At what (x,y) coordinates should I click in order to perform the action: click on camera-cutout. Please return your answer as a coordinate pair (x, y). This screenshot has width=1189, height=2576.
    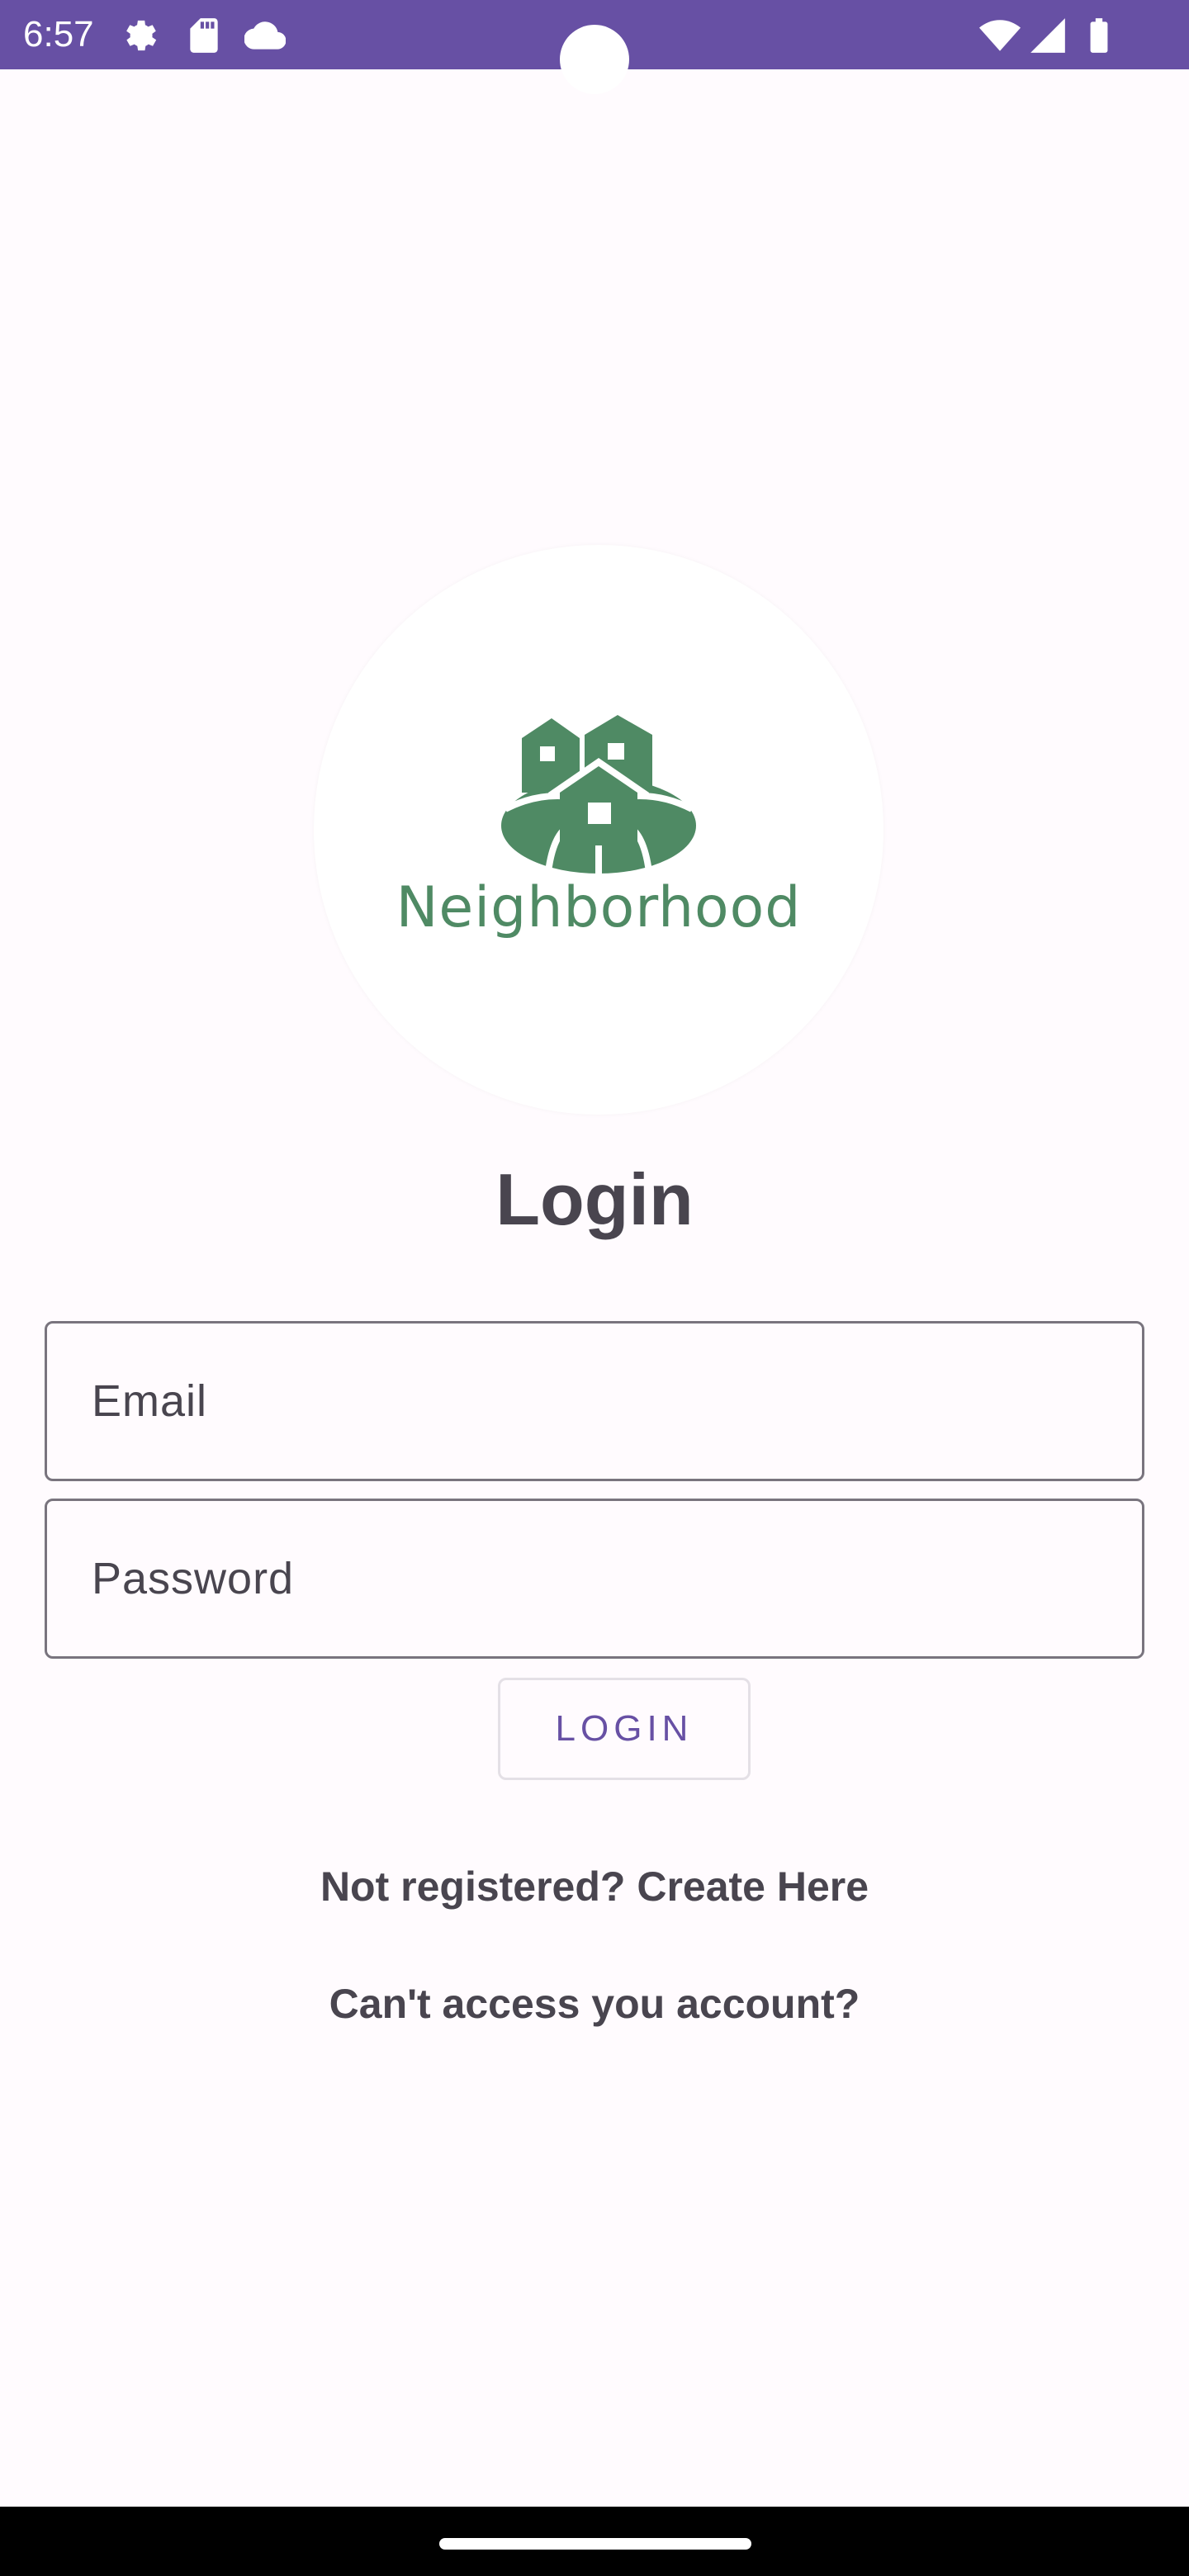
    Looking at the image, I should click on (594, 59).